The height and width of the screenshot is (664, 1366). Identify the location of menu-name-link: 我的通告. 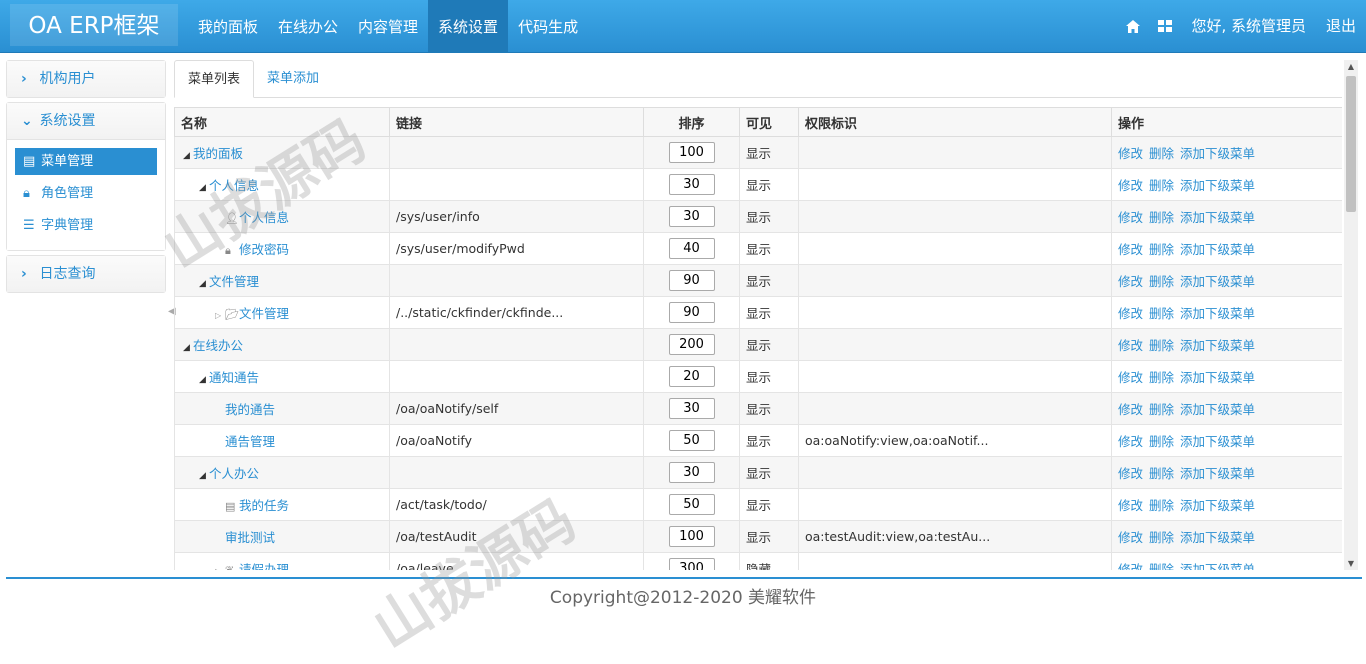
(250, 409).